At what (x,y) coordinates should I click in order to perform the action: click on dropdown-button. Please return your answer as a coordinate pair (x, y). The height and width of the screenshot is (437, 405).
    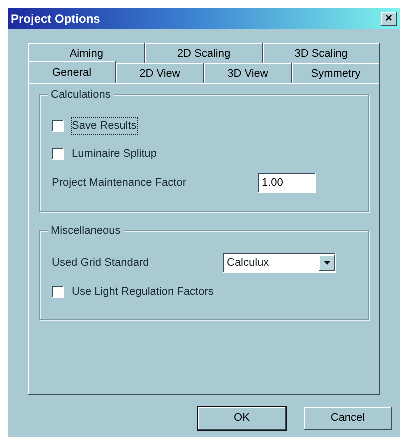
    Looking at the image, I should click on (327, 263).